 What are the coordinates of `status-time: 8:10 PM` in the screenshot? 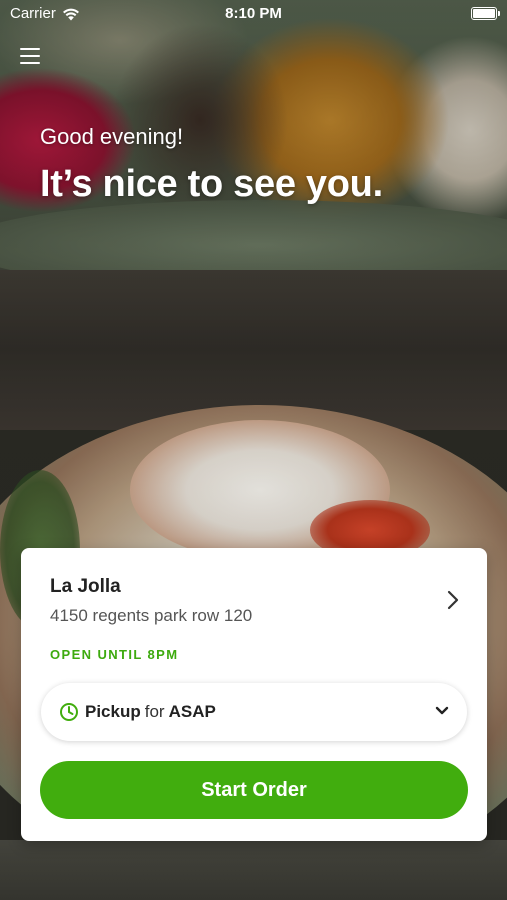 It's located at (253, 13).